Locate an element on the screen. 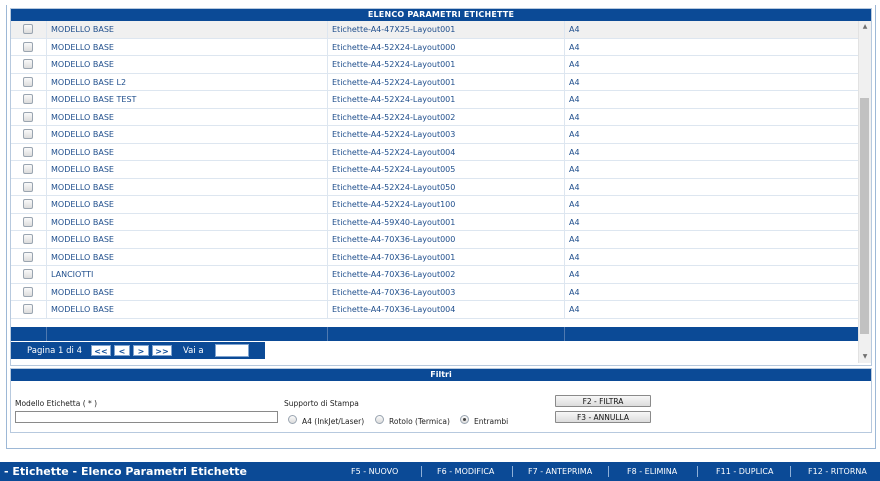  model-filter-input is located at coordinates (146, 417).